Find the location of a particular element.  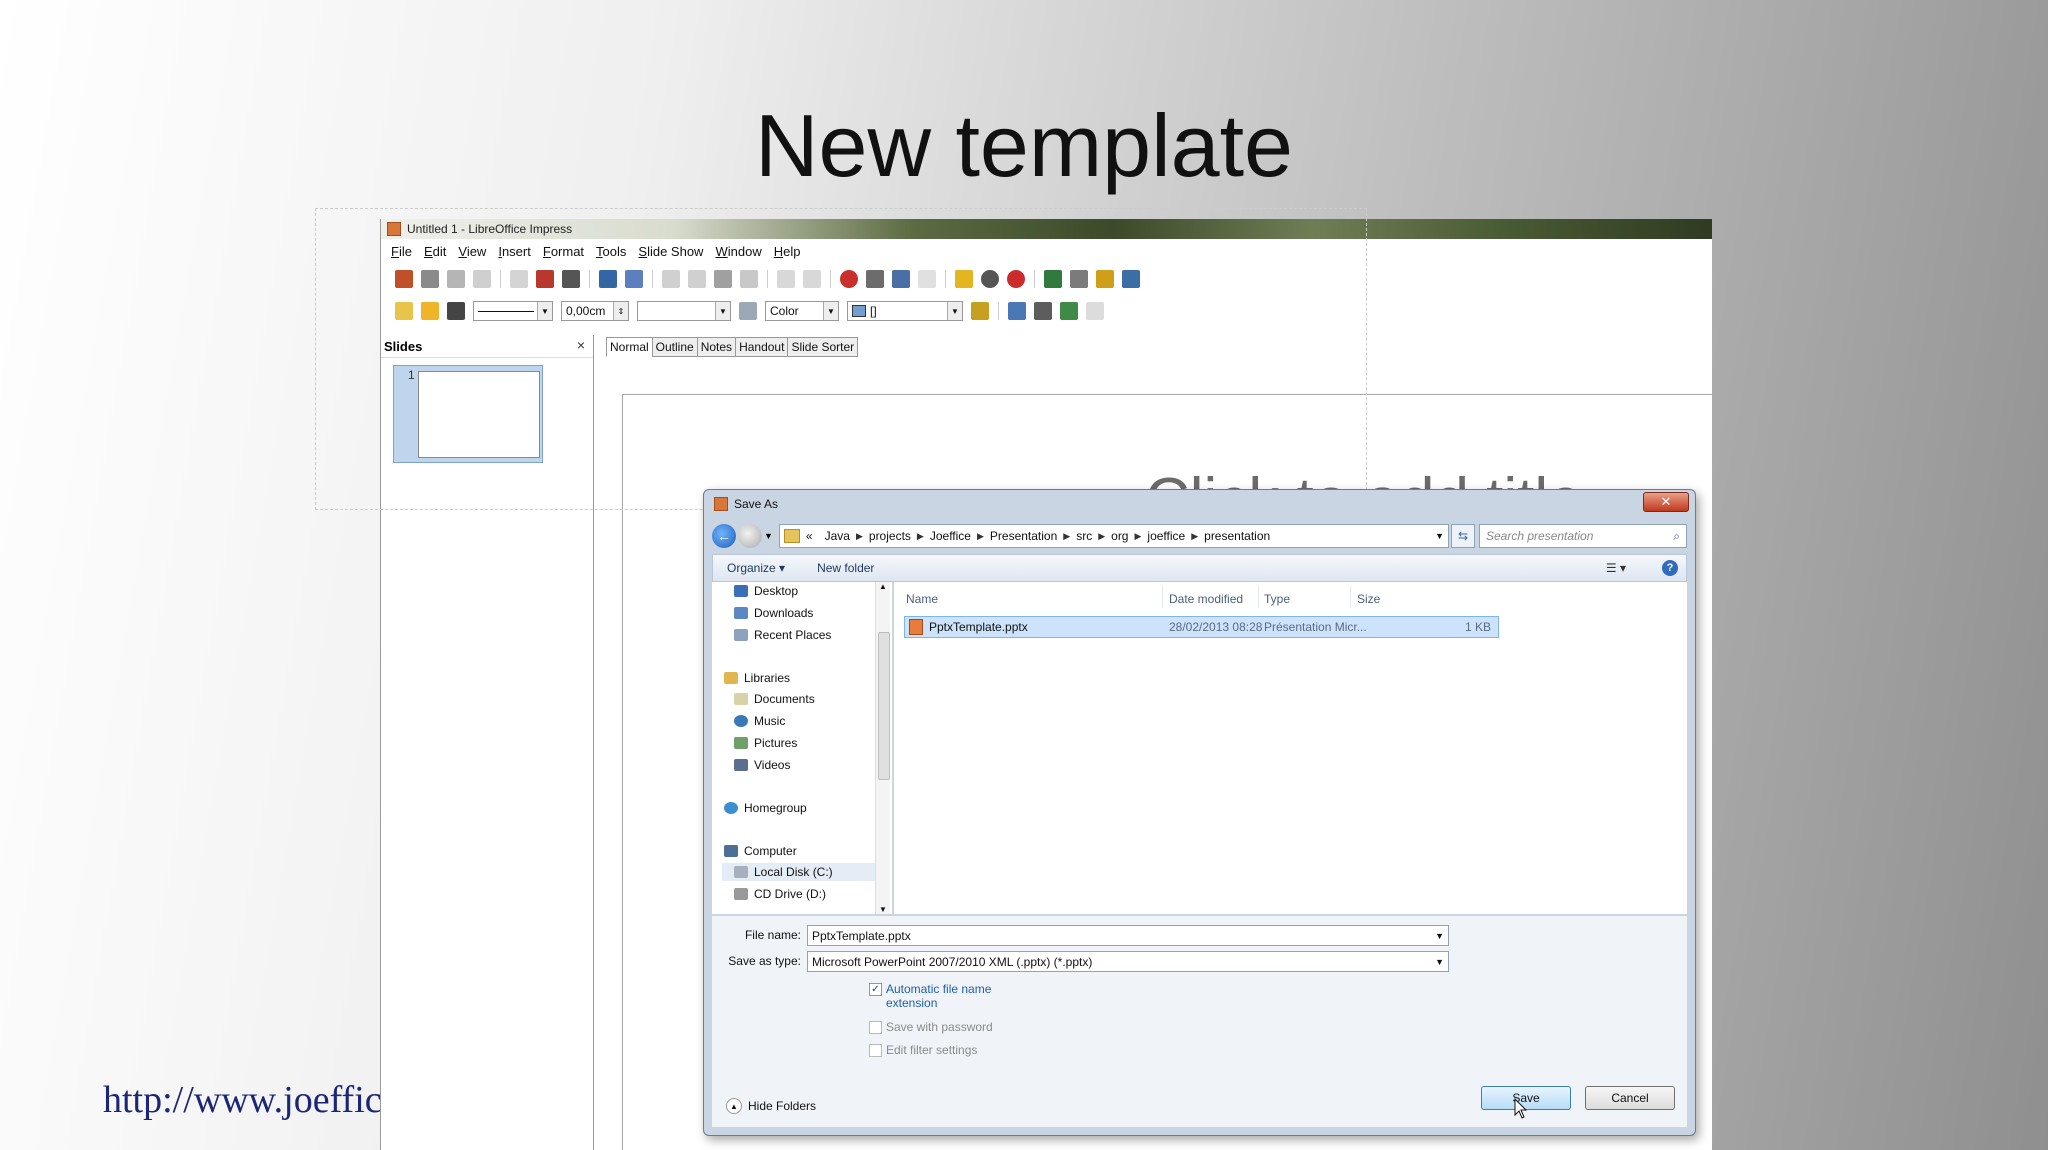

dialog-title: Save As is located at coordinates (756, 504).